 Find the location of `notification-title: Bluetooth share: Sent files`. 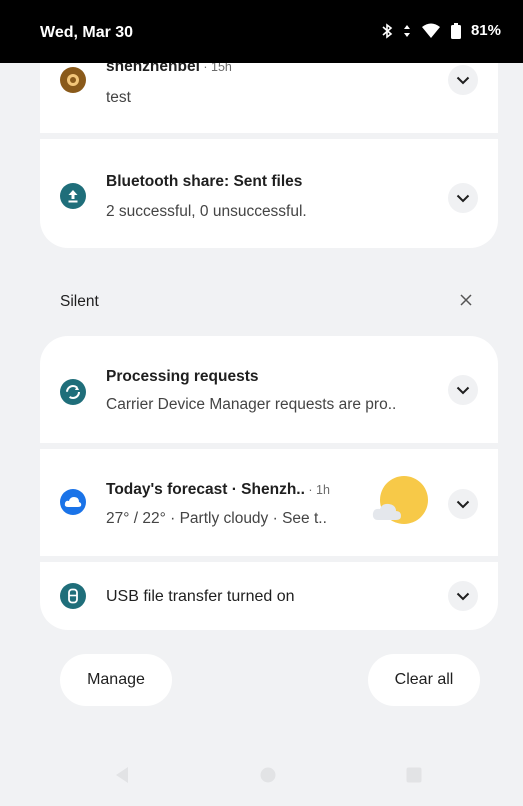

notification-title: Bluetooth share: Sent files is located at coordinates (204, 181).